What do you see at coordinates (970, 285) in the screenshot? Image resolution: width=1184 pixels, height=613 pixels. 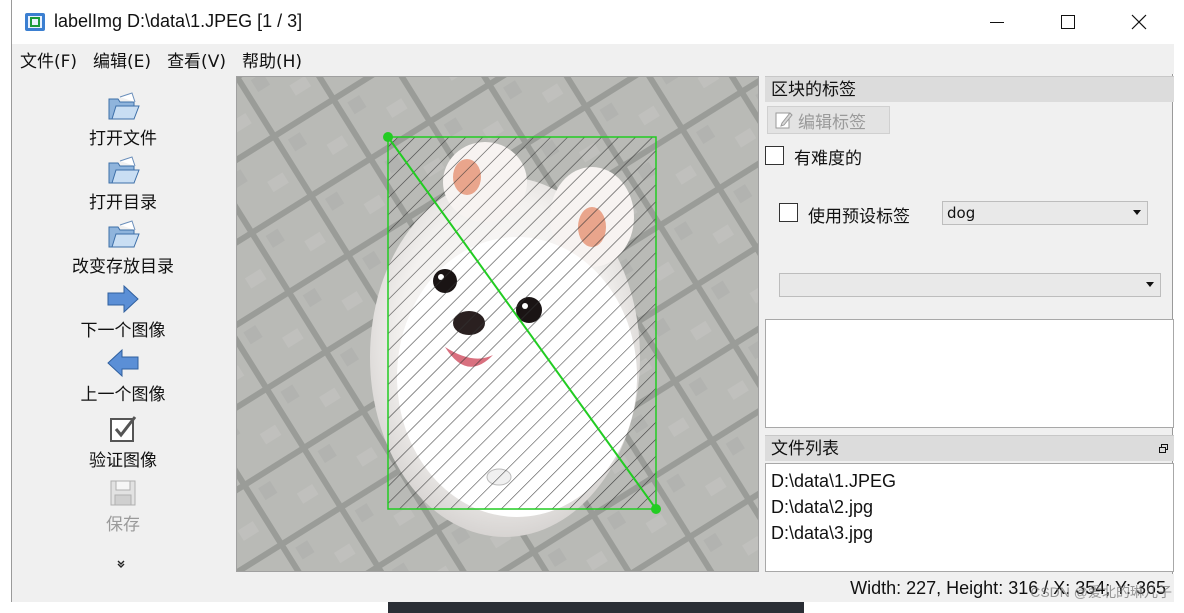 I see `label-filter-combo` at bounding box center [970, 285].